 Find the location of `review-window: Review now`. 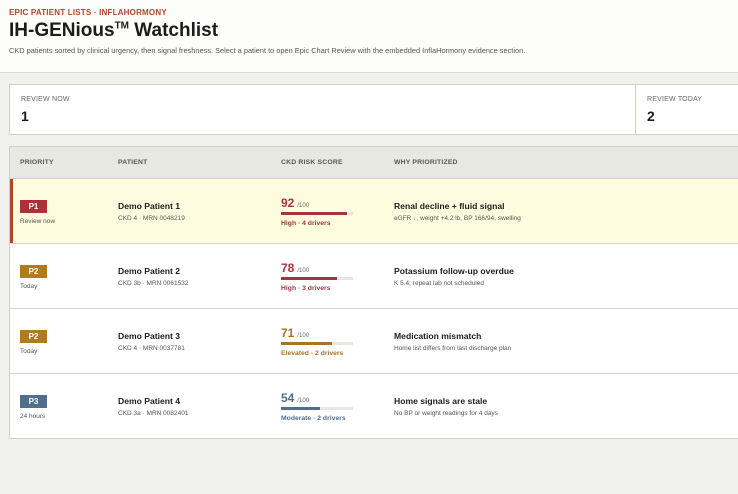

review-window: Review now is located at coordinates (38, 221).